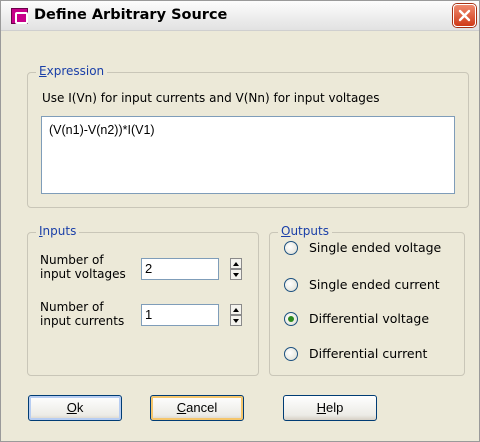 The height and width of the screenshot is (442, 480). What do you see at coordinates (330, 408) in the screenshot?
I see `help-button: Help` at bounding box center [330, 408].